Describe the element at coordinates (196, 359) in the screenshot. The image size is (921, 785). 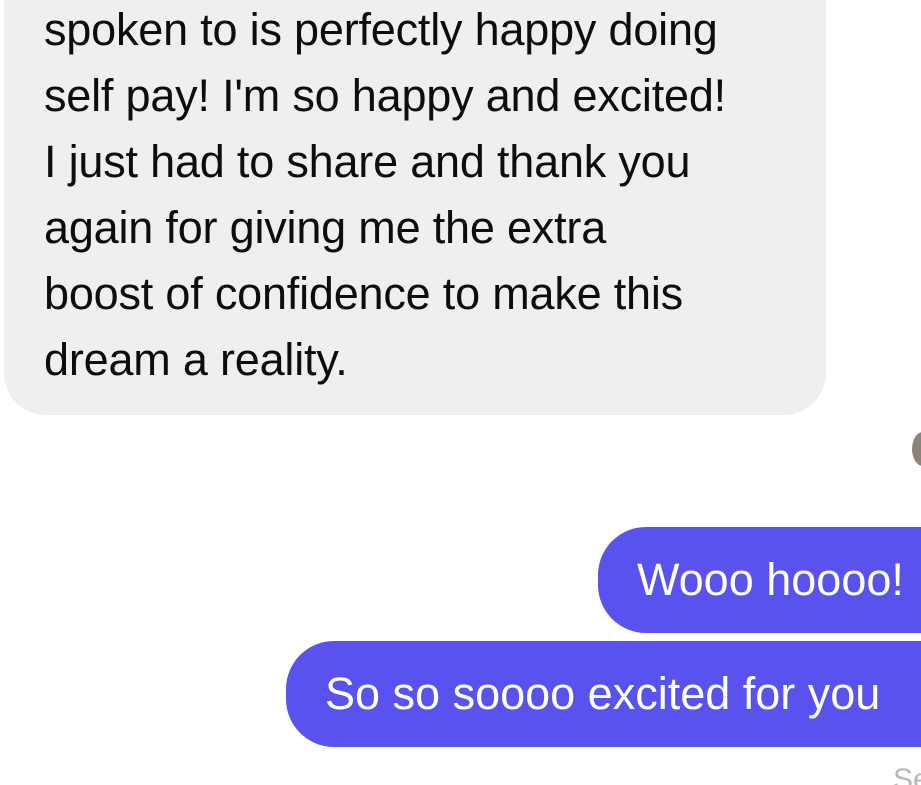
I see `incoming-message-line: dream a reality.` at that location.